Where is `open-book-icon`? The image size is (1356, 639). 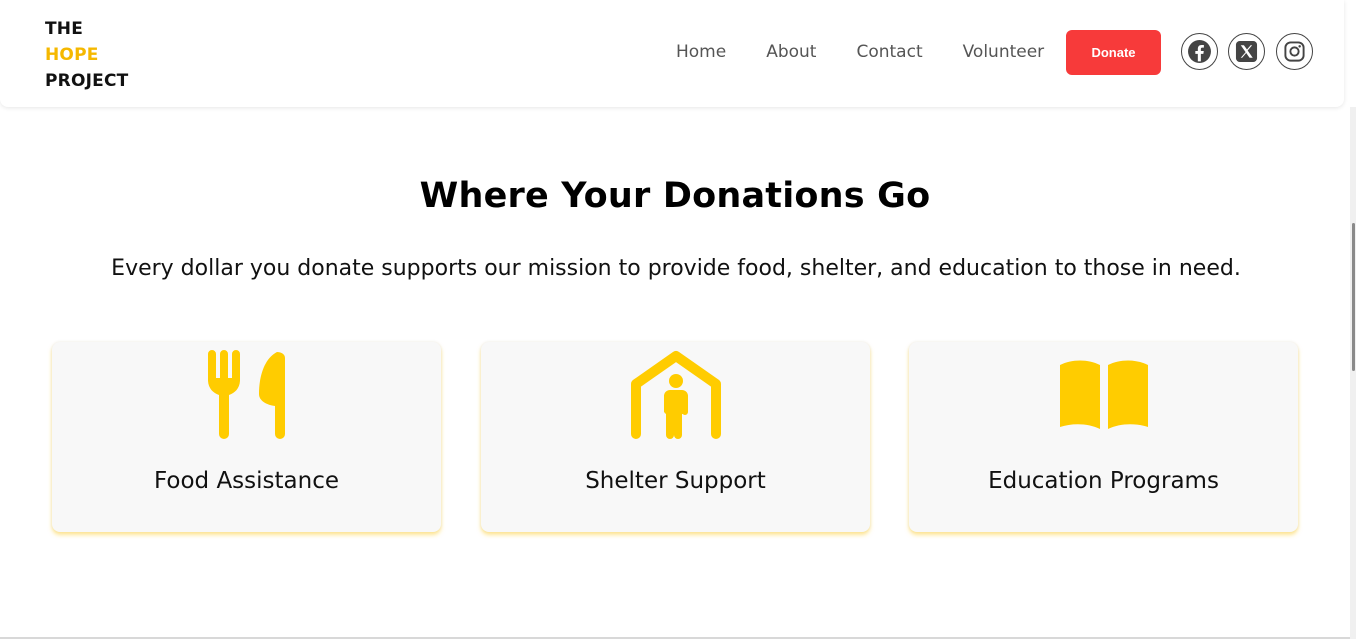 open-book-icon is located at coordinates (1104, 395).